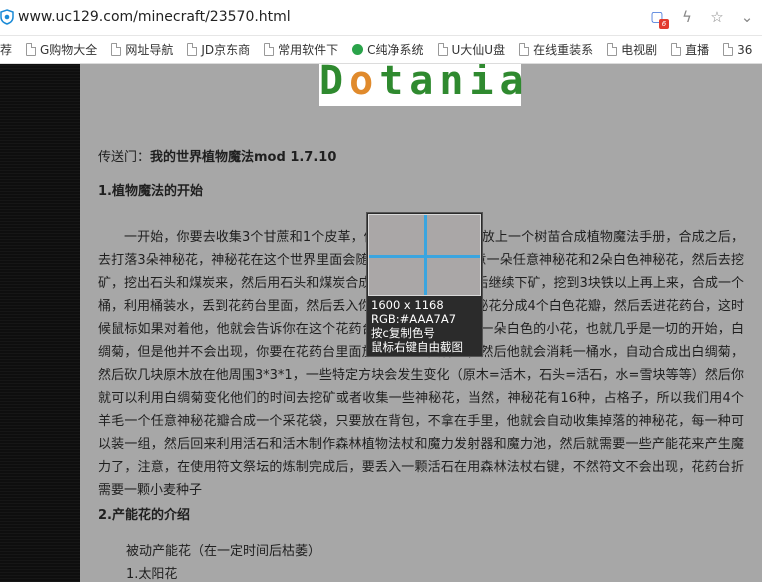  I want to click on bookmark-item: 电视剧, so click(632, 49).